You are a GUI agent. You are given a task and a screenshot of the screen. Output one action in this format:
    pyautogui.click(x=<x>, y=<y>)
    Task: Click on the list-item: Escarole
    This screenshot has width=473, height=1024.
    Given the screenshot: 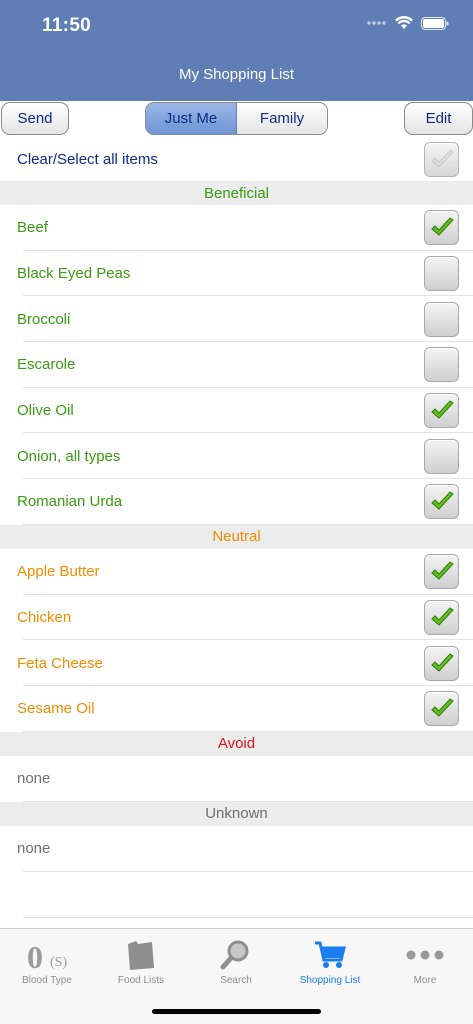 What is the action you would take?
    pyautogui.click(x=236, y=365)
    